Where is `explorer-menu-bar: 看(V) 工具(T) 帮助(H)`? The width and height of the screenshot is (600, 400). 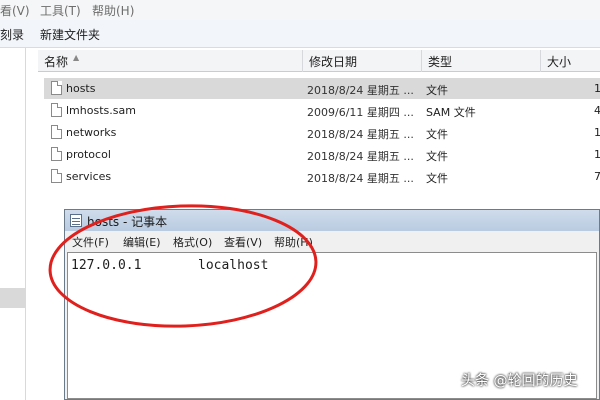
explorer-menu-bar: 看(V) 工具(T) 帮助(H) is located at coordinates (300, 10).